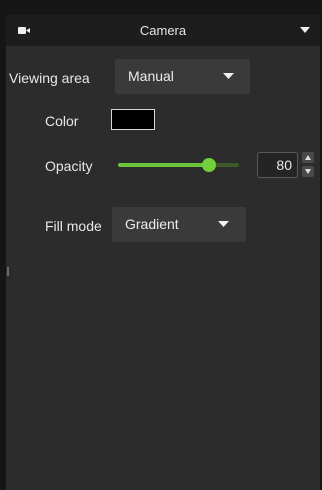  What do you see at coordinates (208, 165) in the screenshot?
I see `opacity-slider-thumb` at bounding box center [208, 165].